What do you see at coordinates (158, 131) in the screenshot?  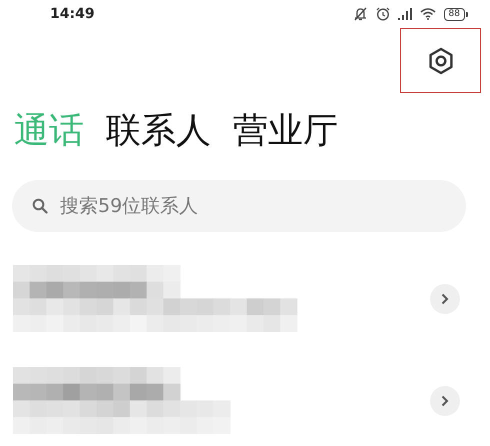 I see `tab: 联系人` at bounding box center [158, 131].